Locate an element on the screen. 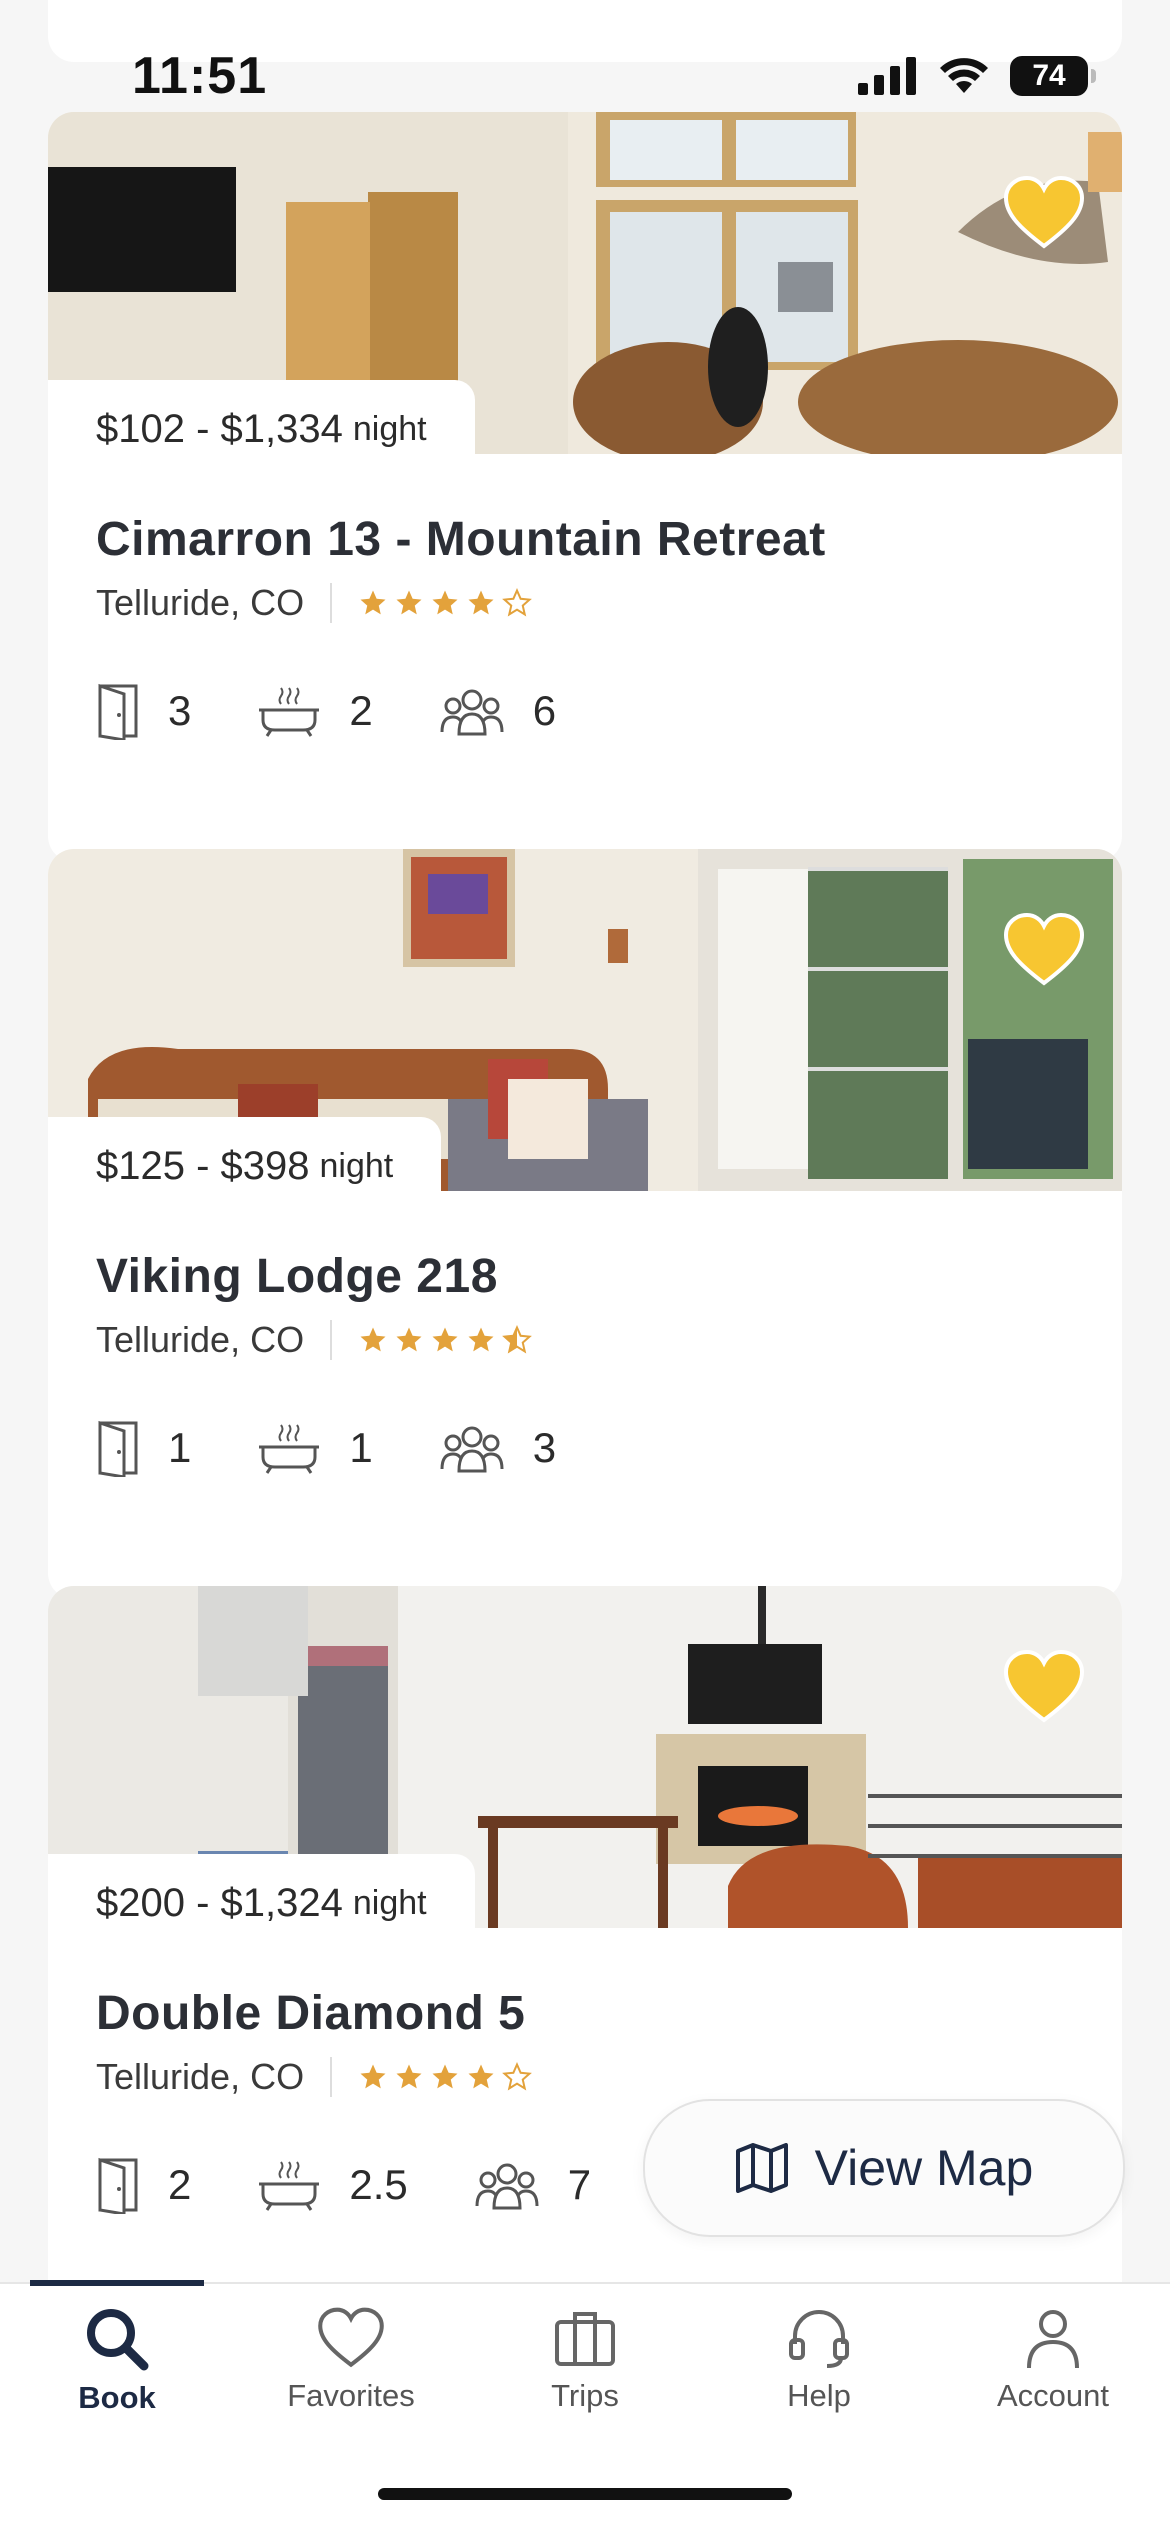  bathrooms-stat: 1 is located at coordinates (315, 1448).